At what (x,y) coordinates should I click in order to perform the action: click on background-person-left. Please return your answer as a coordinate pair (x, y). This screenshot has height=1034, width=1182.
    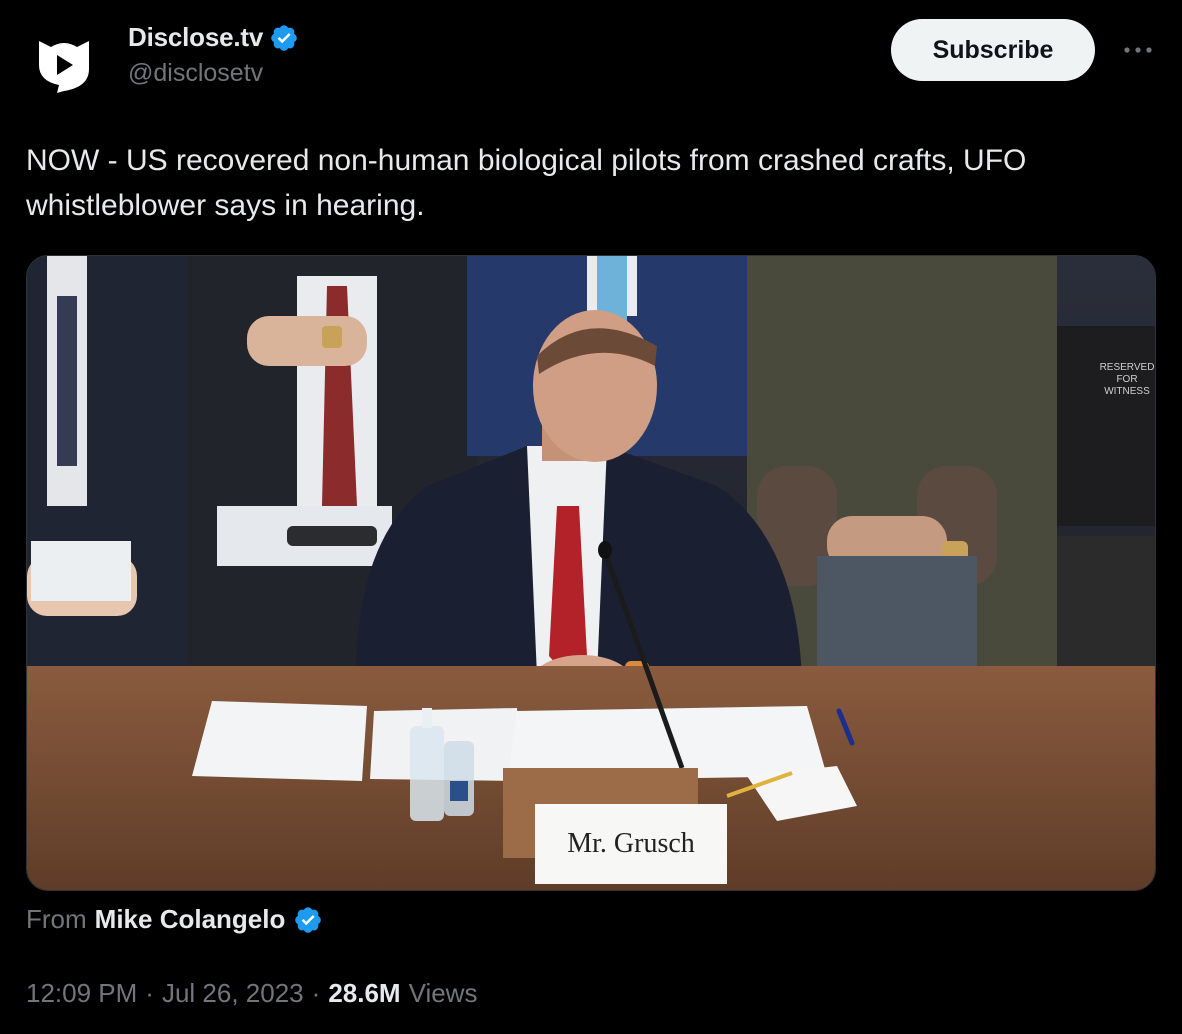
    Looking at the image, I should click on (109, 471).